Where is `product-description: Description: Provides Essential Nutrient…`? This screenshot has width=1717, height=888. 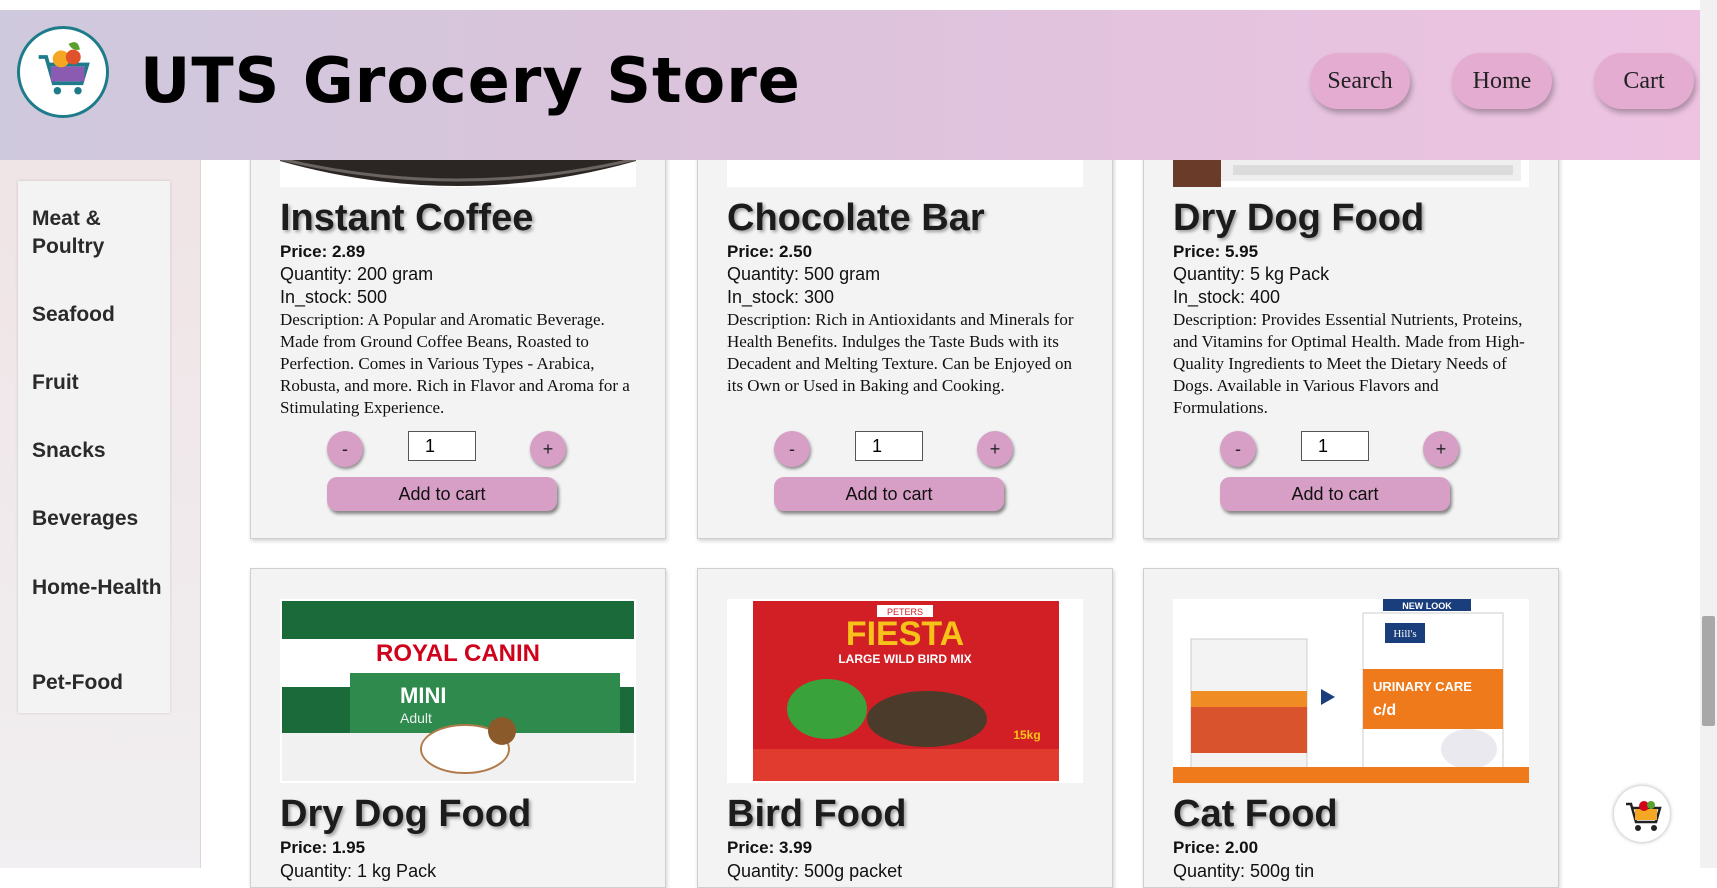
product-description: Description: Provides Essential Nutrient… is located at coordinates (1349, 363).